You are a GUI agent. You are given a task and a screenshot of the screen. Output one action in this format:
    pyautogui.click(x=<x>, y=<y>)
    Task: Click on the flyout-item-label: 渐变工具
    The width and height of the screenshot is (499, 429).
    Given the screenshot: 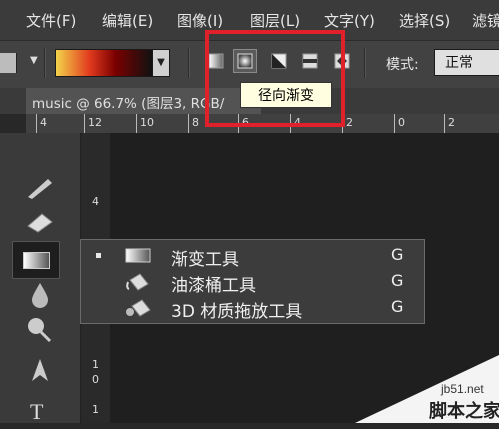 What is the action you would take?
    pyautogui.click(x=205, y=260)
    